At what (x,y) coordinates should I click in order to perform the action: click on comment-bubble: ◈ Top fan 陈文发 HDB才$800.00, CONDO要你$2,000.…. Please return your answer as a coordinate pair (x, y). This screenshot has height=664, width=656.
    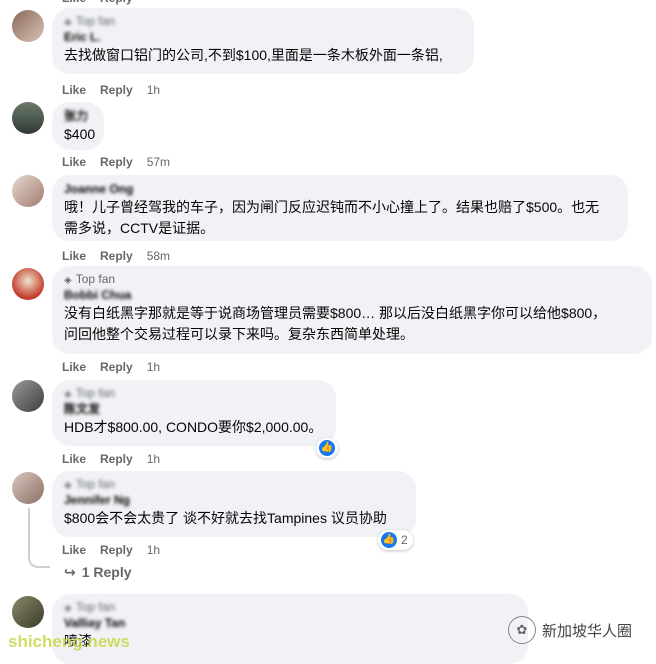
    Looking at the image, I should click on (194, 413).